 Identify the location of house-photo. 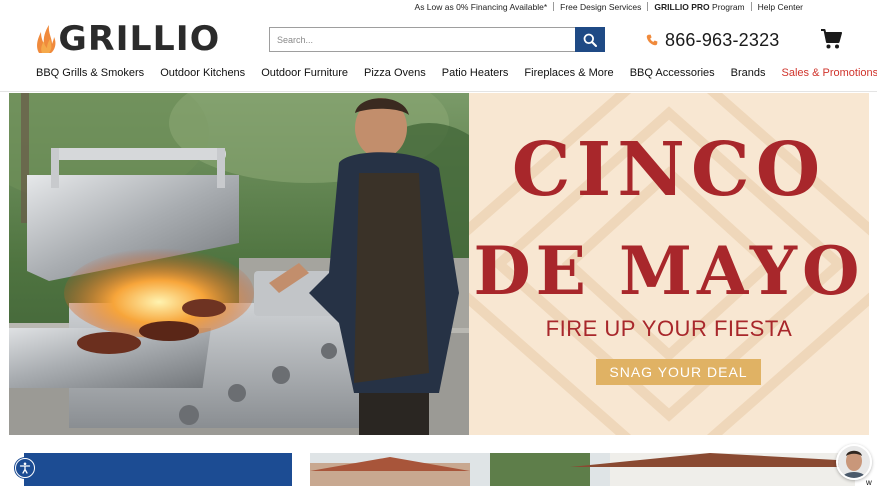
(582, 469).